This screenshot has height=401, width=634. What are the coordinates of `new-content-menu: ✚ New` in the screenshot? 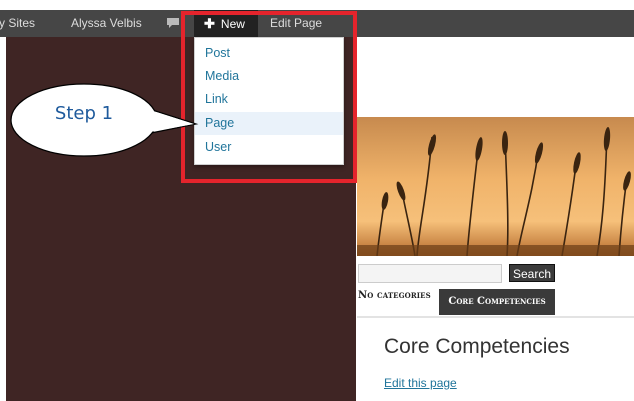 It's located at (226, 23).